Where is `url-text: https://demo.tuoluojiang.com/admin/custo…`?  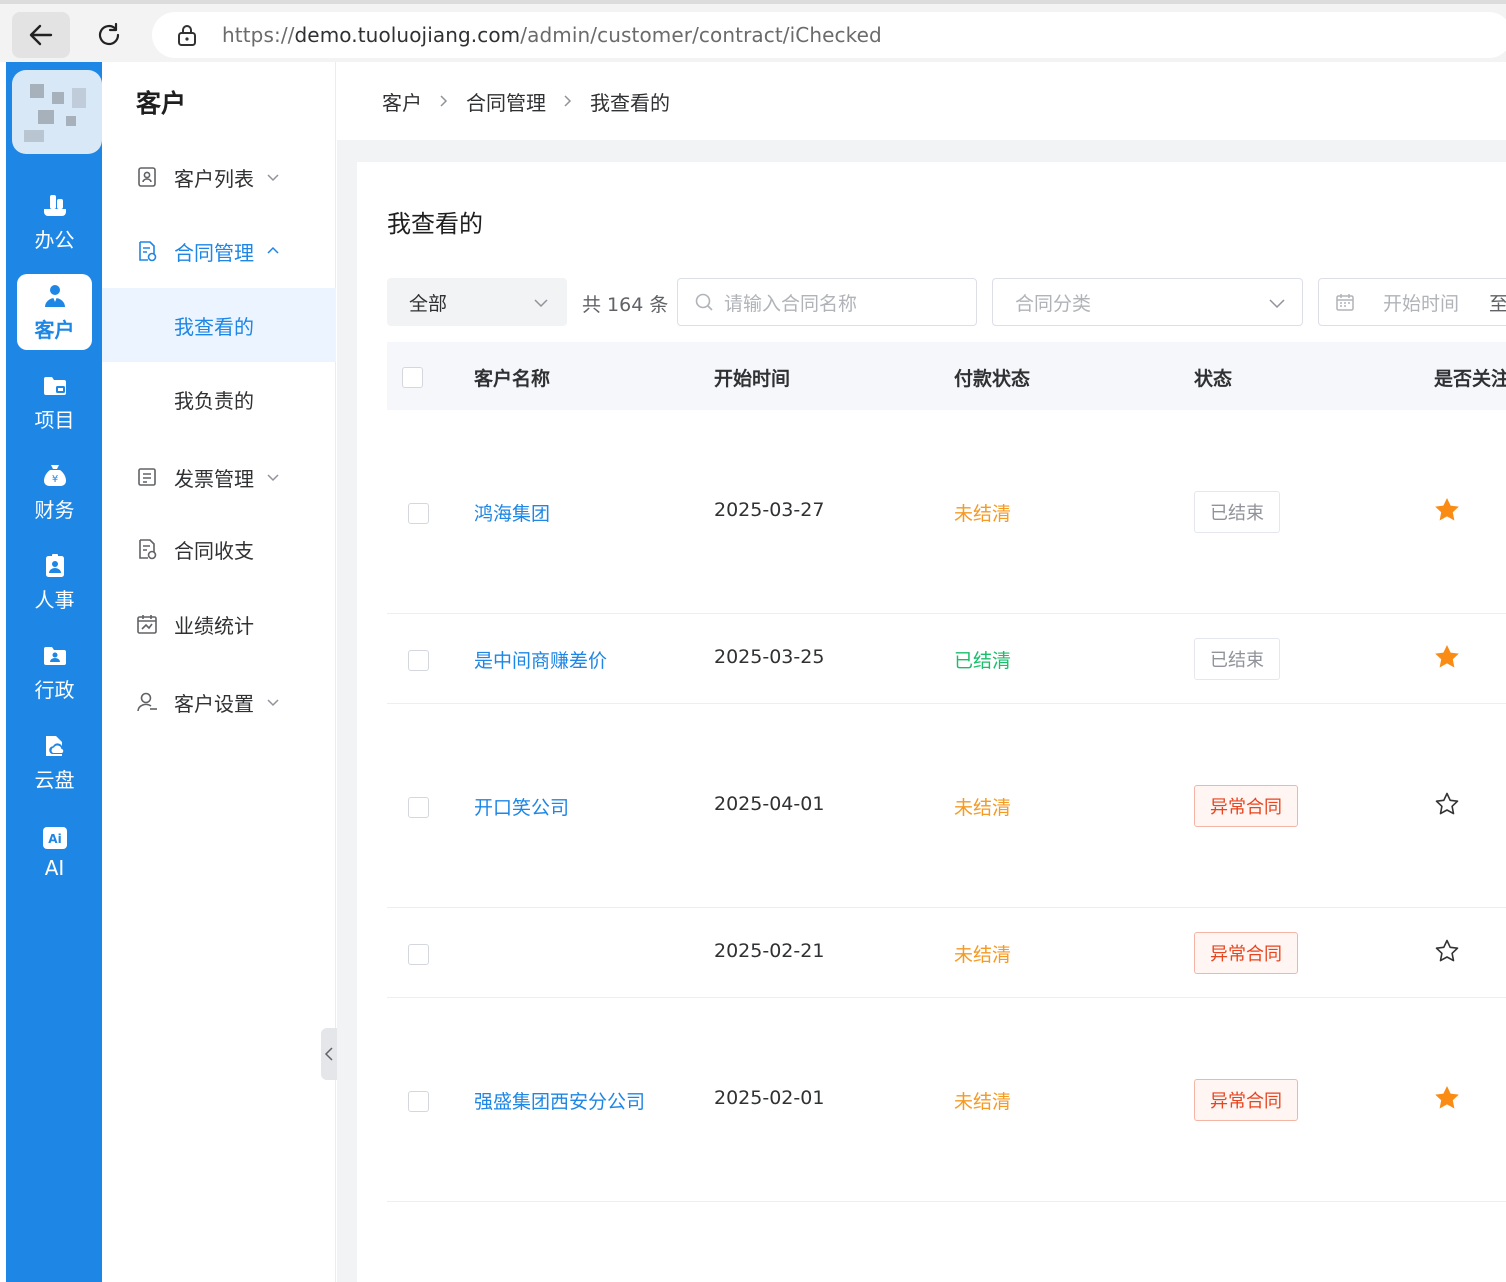
url-text: https://demo.tuoluojiang.com/admin/custo… is located at coordinates (552, 35).